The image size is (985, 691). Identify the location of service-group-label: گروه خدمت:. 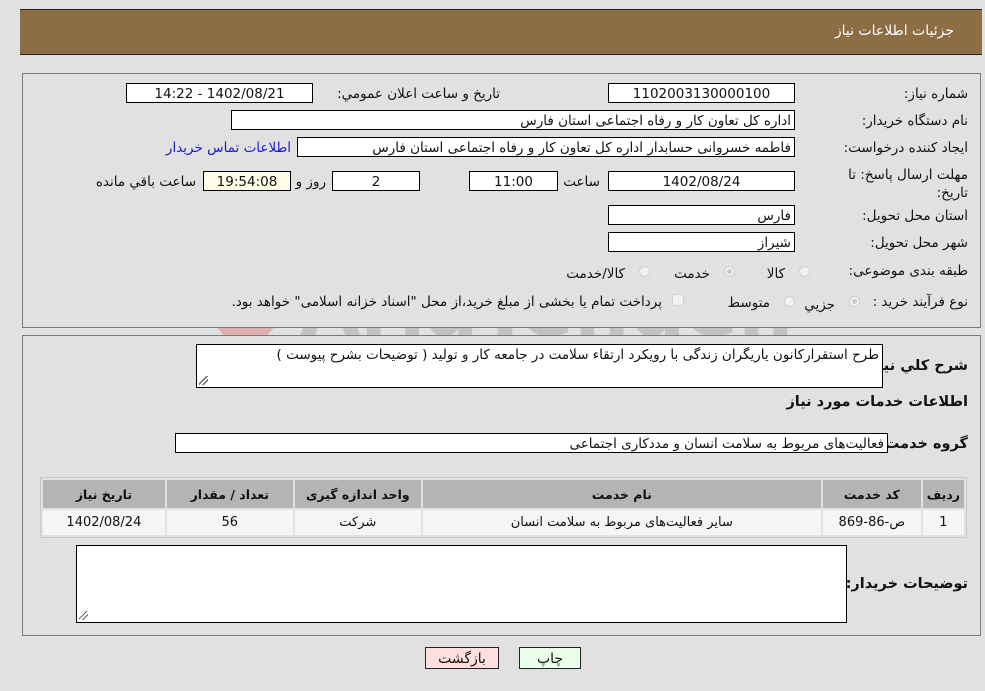
(923, 444).